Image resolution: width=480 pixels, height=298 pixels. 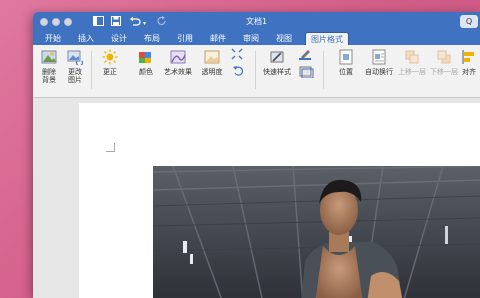 What do you see at coordinates (185, 38) in the screenshot?
I see `tab-references: 引用` at bounding box center [185, 38].